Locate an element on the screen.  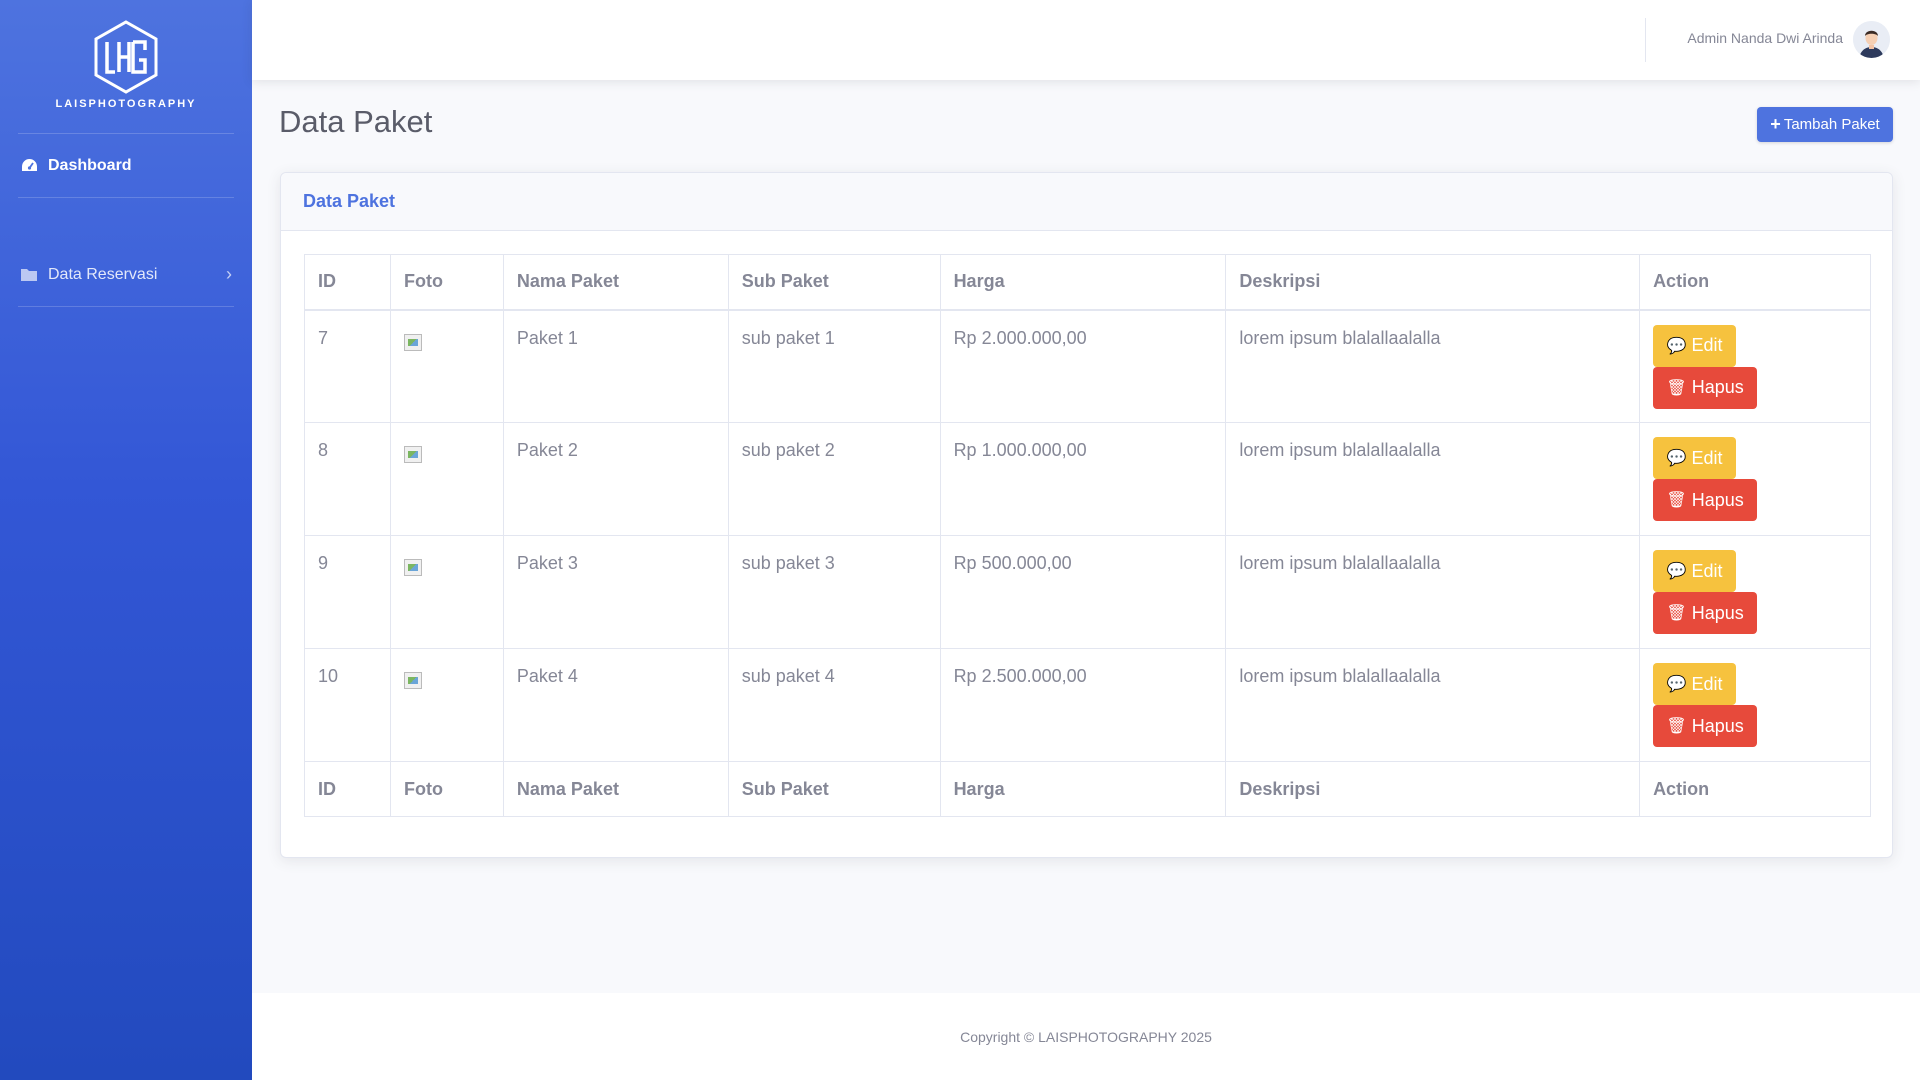
column-header-foto: Foto is located at coordinates (446, 282).